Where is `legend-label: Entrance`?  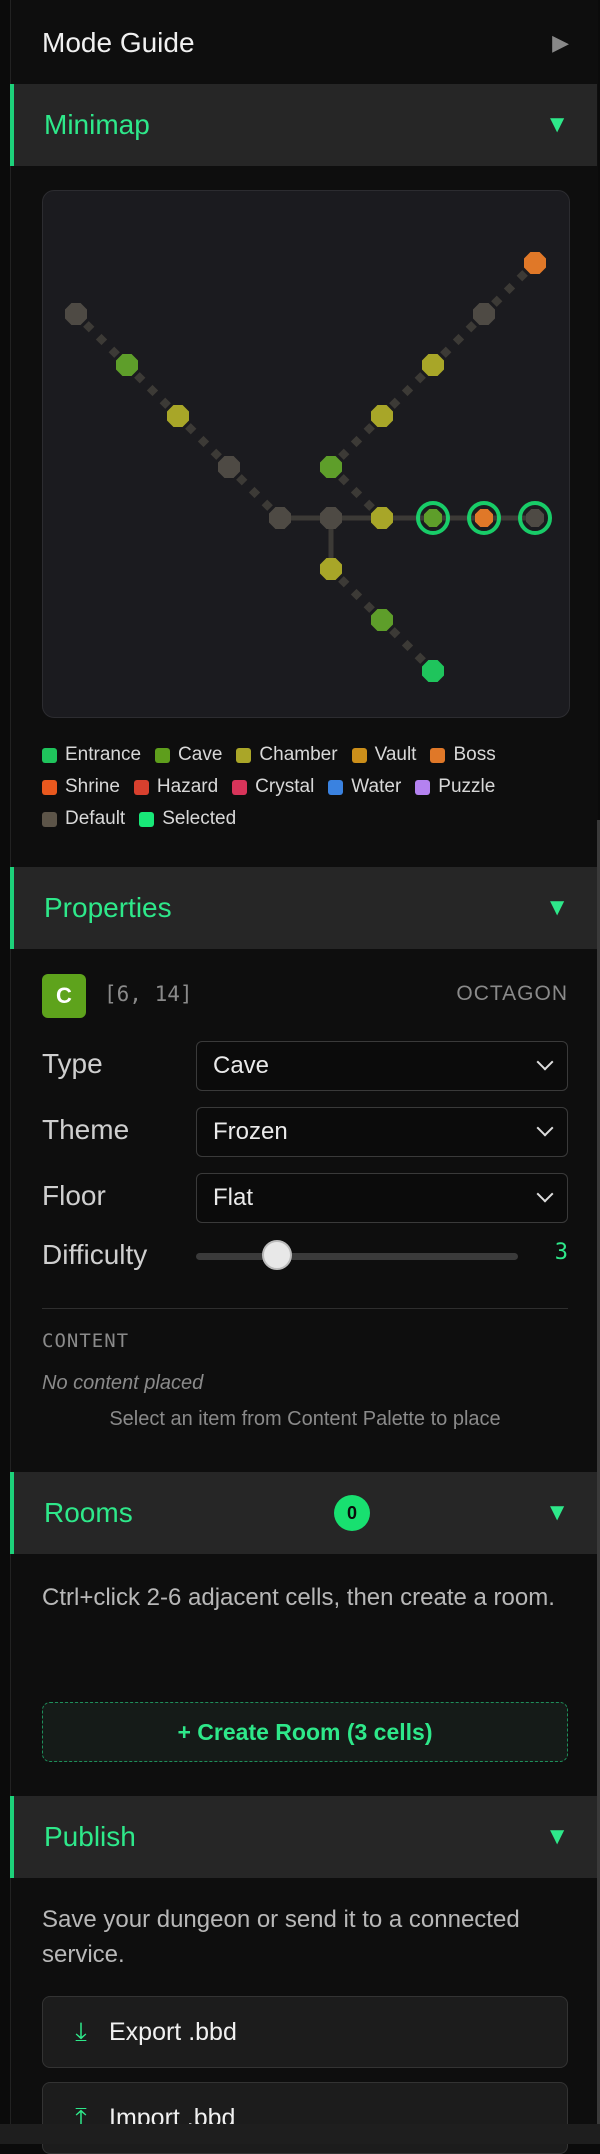 legend-label: Entrance is located at coordinates (103, 754).